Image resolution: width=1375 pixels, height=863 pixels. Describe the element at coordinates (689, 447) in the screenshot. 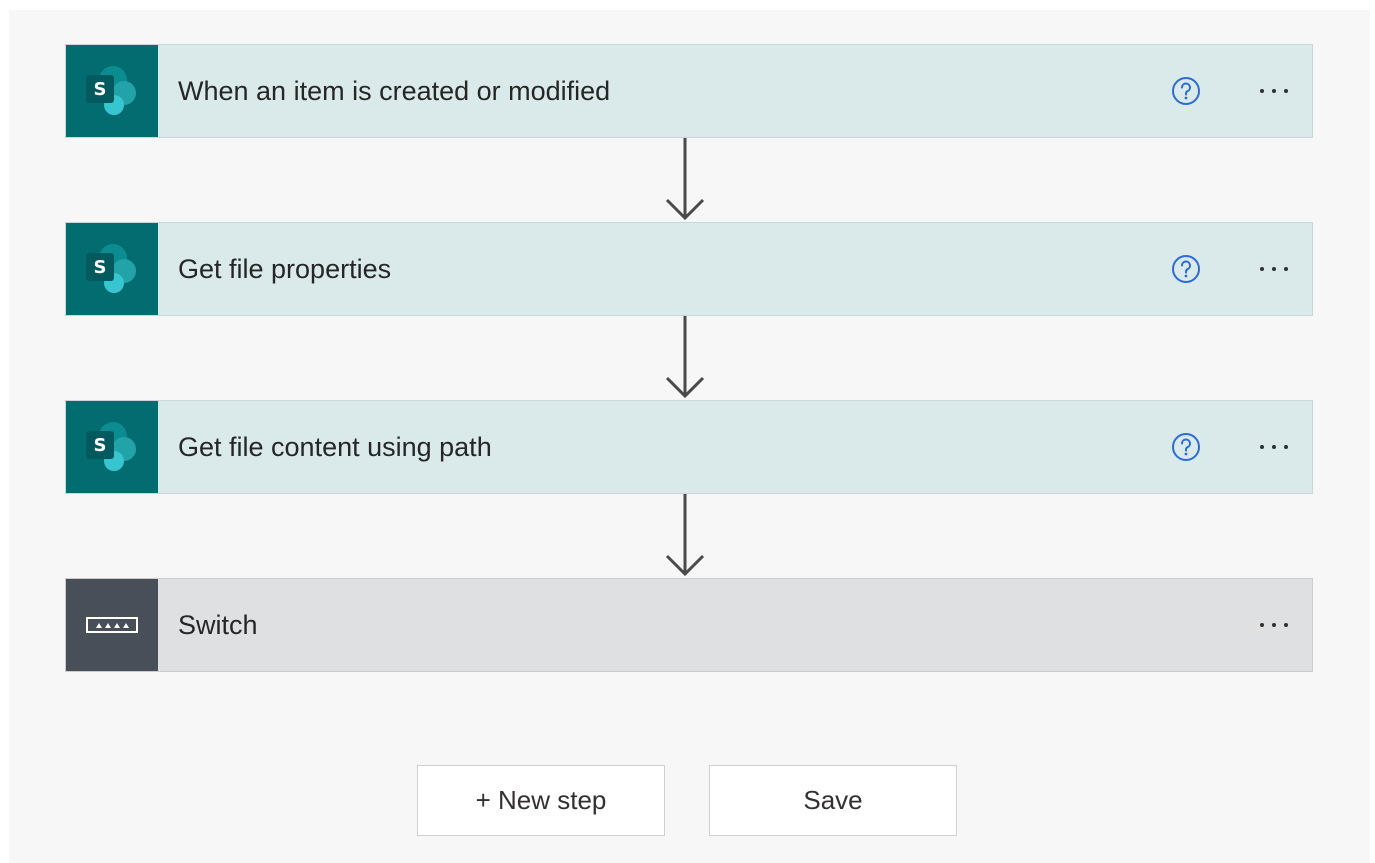

I see `flow-step-get-file-content-using-path: S Get file content using path` at that location.